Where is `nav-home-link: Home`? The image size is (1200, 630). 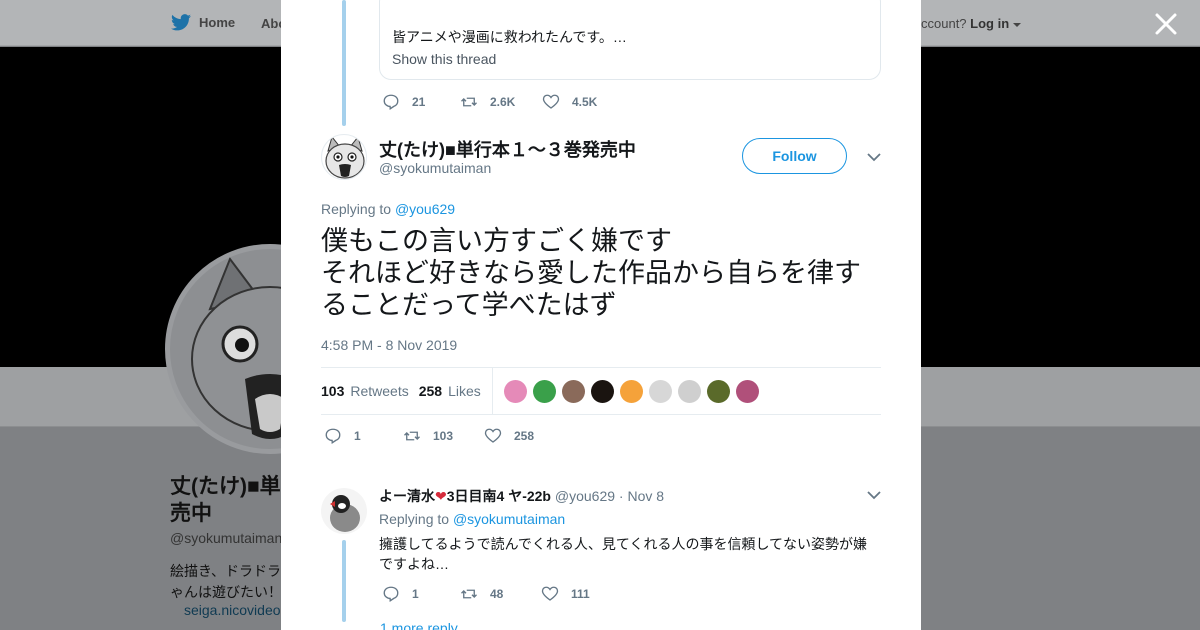 nav-home-link: Home is located at coordinates (203, 22).